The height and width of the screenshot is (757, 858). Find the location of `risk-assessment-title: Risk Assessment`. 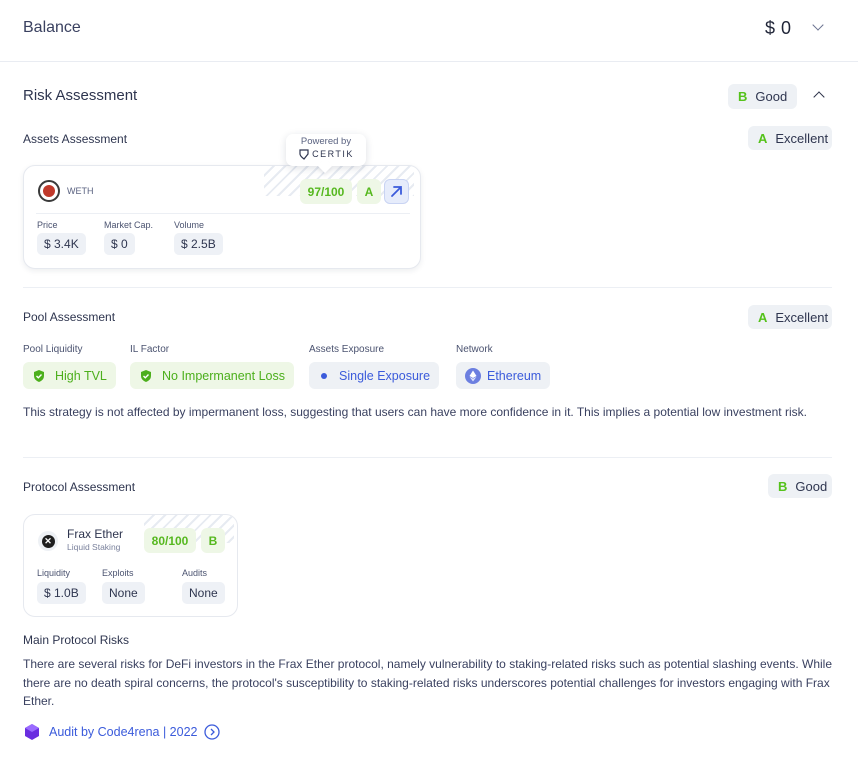

risk-assessment-title: Risk Assessment is located at coordinates (80, 95).